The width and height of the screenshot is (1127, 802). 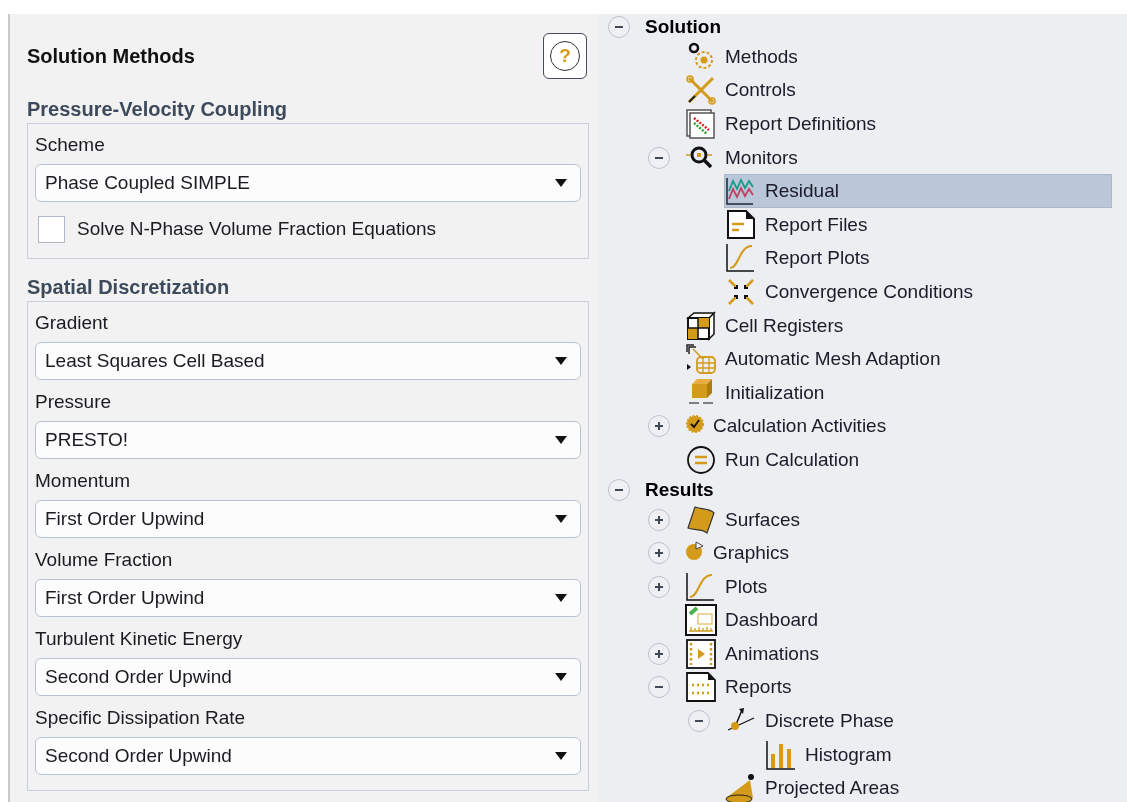 I want to click on chart-sheet-icon, so click(x=701, y=124).